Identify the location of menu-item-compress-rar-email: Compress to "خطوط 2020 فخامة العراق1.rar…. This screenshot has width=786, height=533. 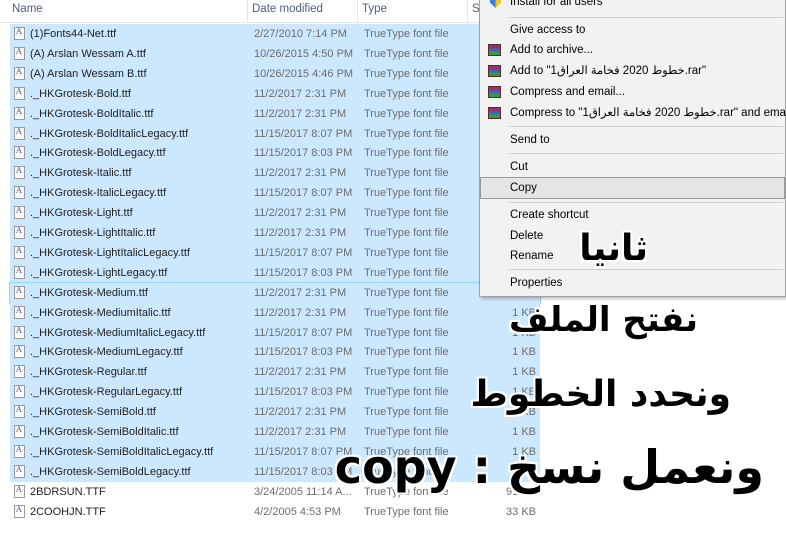
(633, 113).